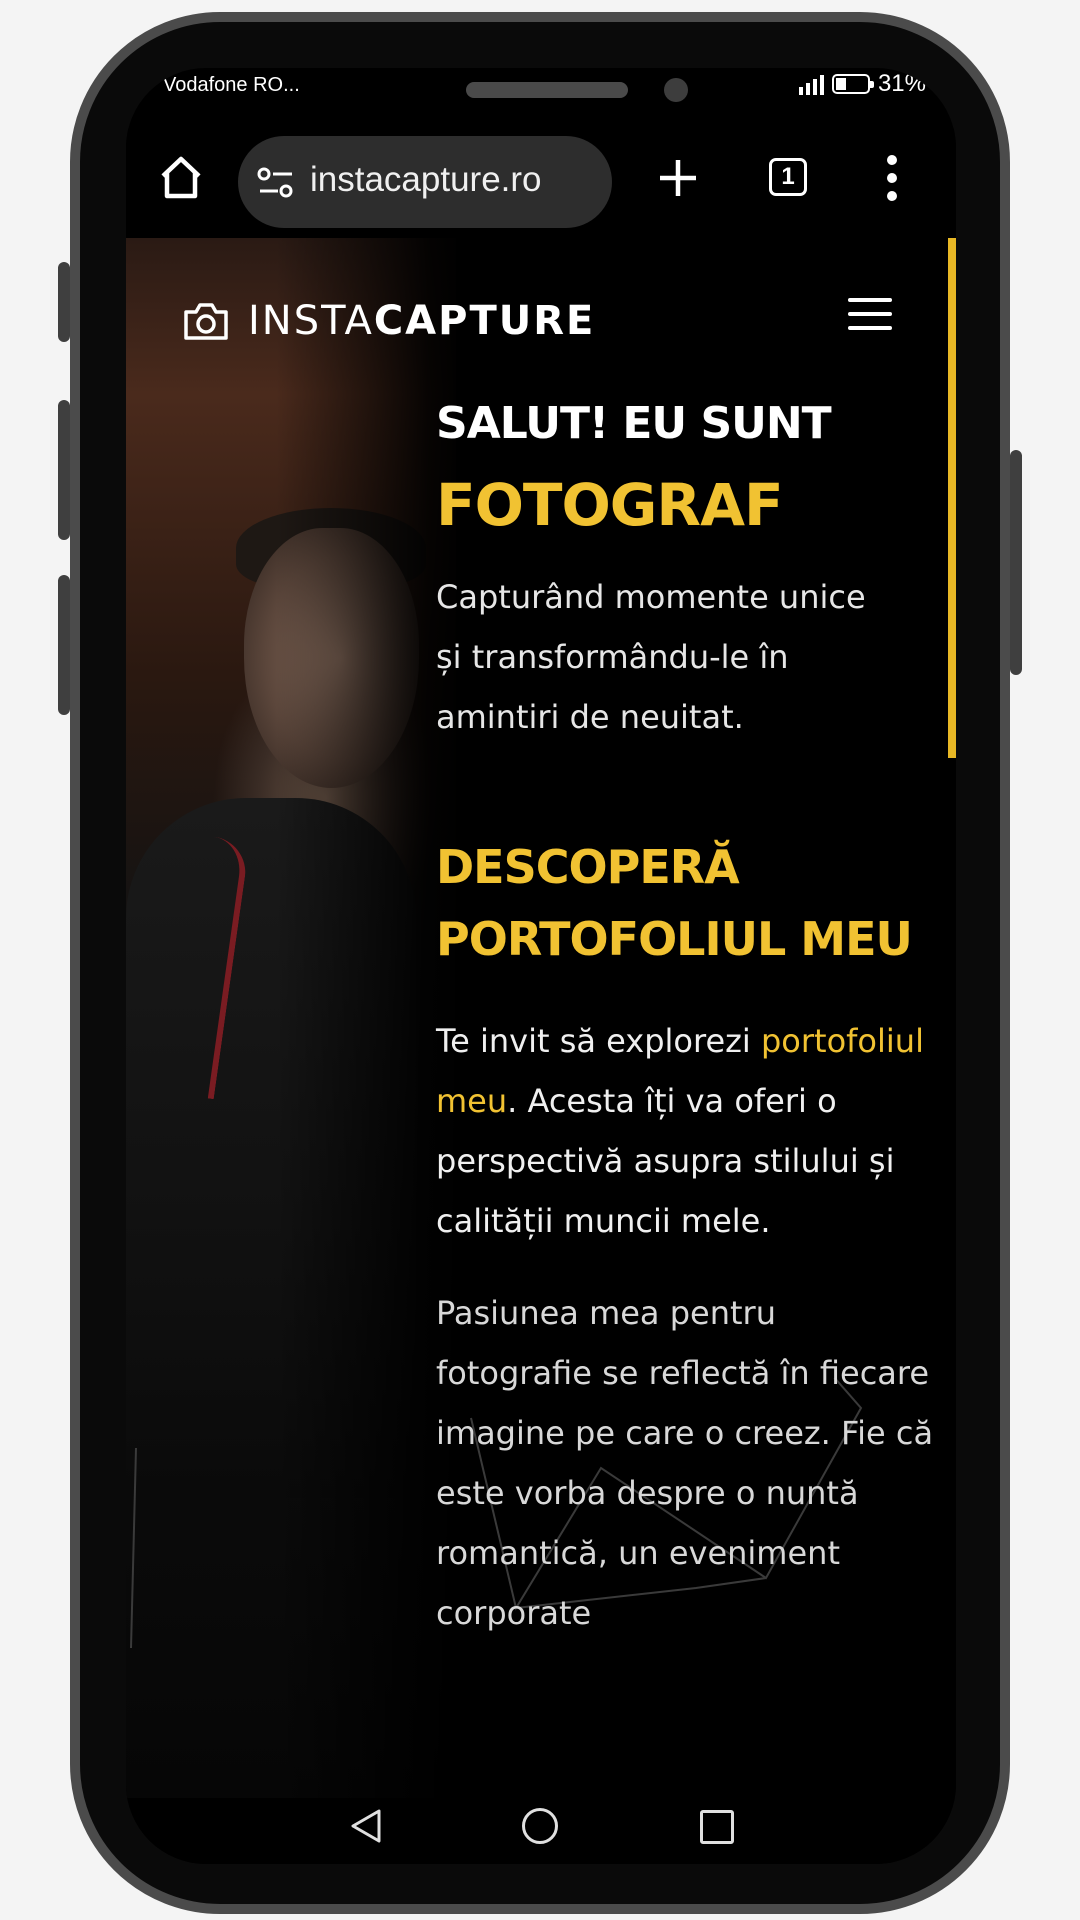 Image resolution: width=1080 pixels, height=1920 pixels. I want to click on hero-tagline-line: și transformându-le în, so click(612, 657).